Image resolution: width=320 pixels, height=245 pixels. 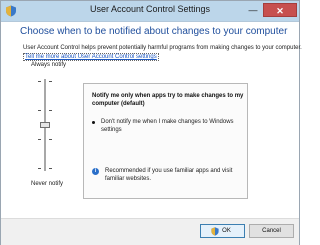 I want to click on notification-level-slider, so click(x=45, y=126).